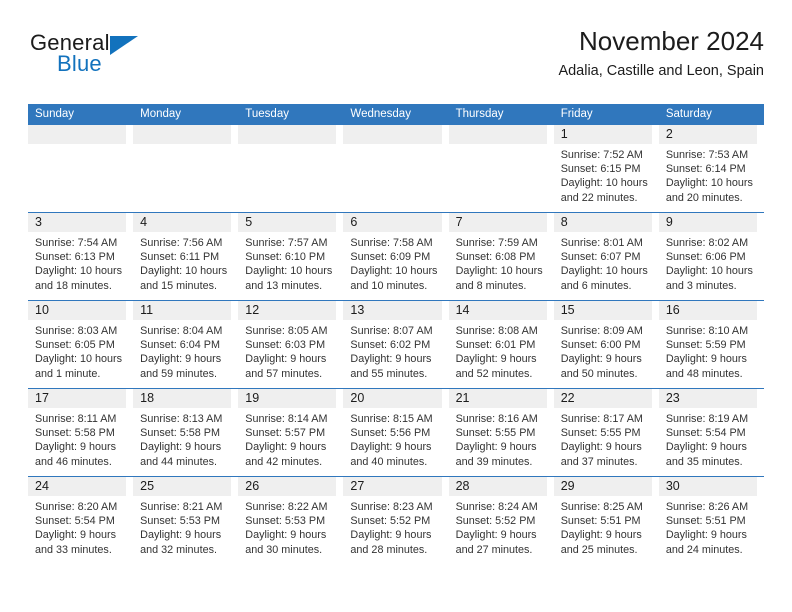 The width and height of the screenshot is (792, 612). Describe the element at coordinates (705, 433) in the screenshot. I see `sunset-text: Sunset: 5:54 PM` at that location.